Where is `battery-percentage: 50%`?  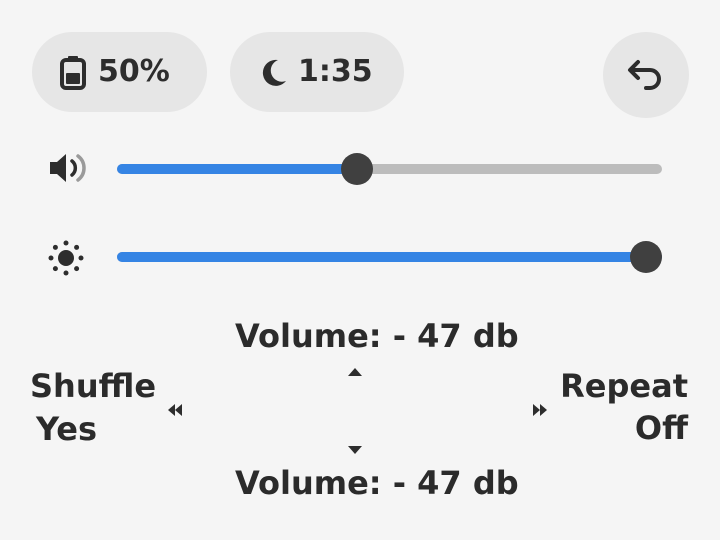
battery-percentage: 50% is located at coordinates (134, 71).